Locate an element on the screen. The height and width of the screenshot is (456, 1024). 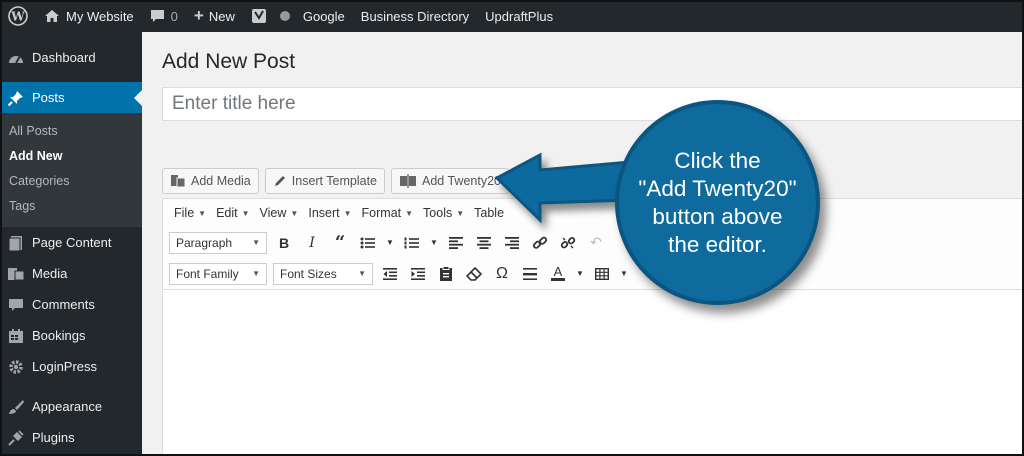
sidebar-item-plugins: Plugins is located at coordinates (71, 437).